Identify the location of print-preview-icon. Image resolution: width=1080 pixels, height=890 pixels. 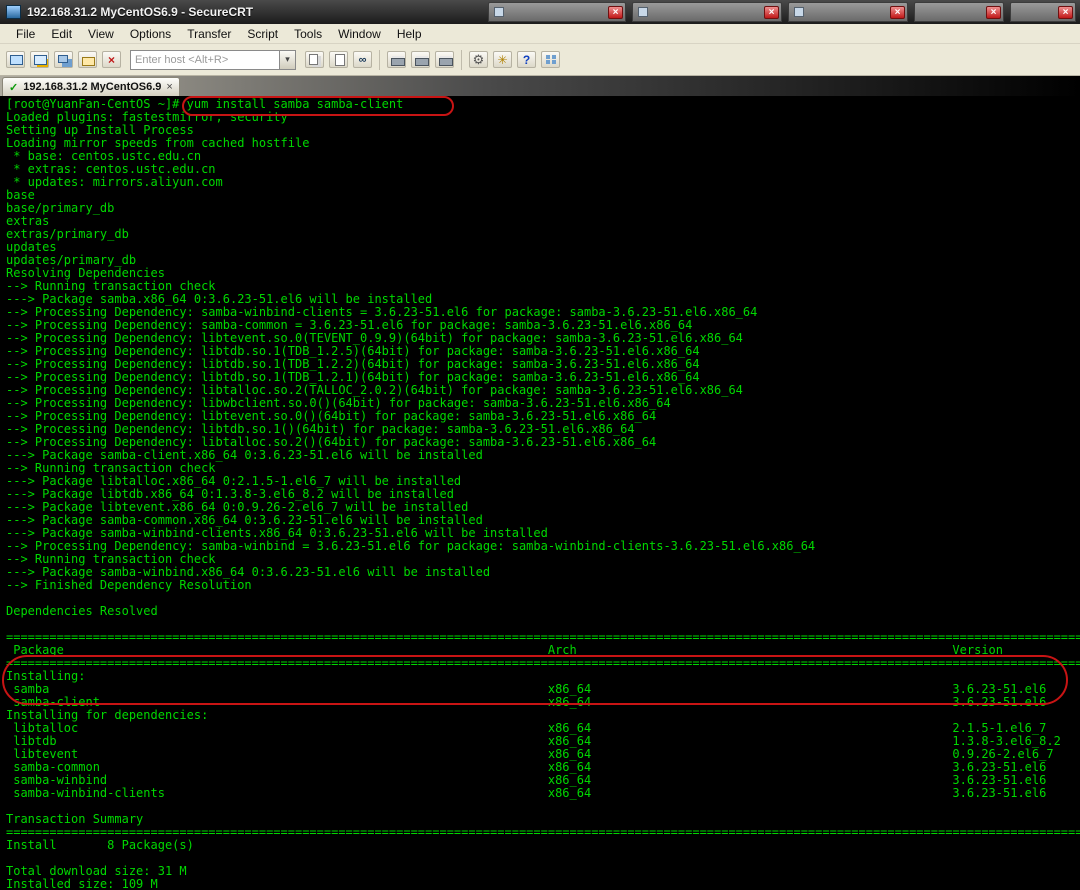
(420, 59).